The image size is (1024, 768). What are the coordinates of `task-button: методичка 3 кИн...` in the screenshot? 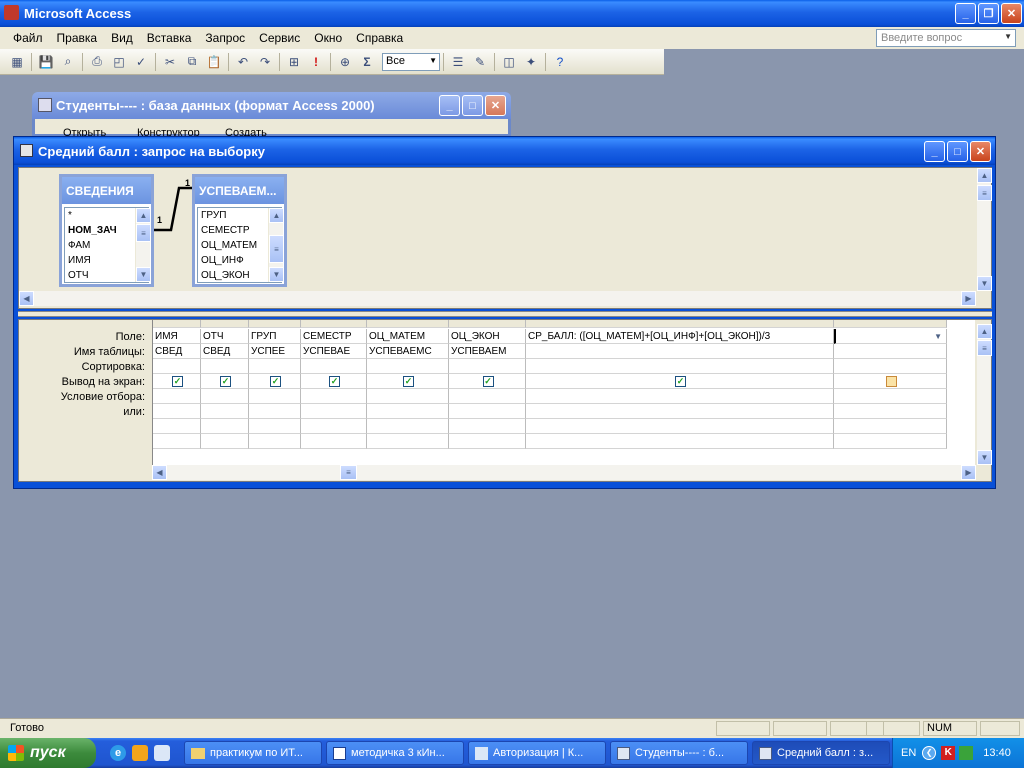 It's located at (395, 753).